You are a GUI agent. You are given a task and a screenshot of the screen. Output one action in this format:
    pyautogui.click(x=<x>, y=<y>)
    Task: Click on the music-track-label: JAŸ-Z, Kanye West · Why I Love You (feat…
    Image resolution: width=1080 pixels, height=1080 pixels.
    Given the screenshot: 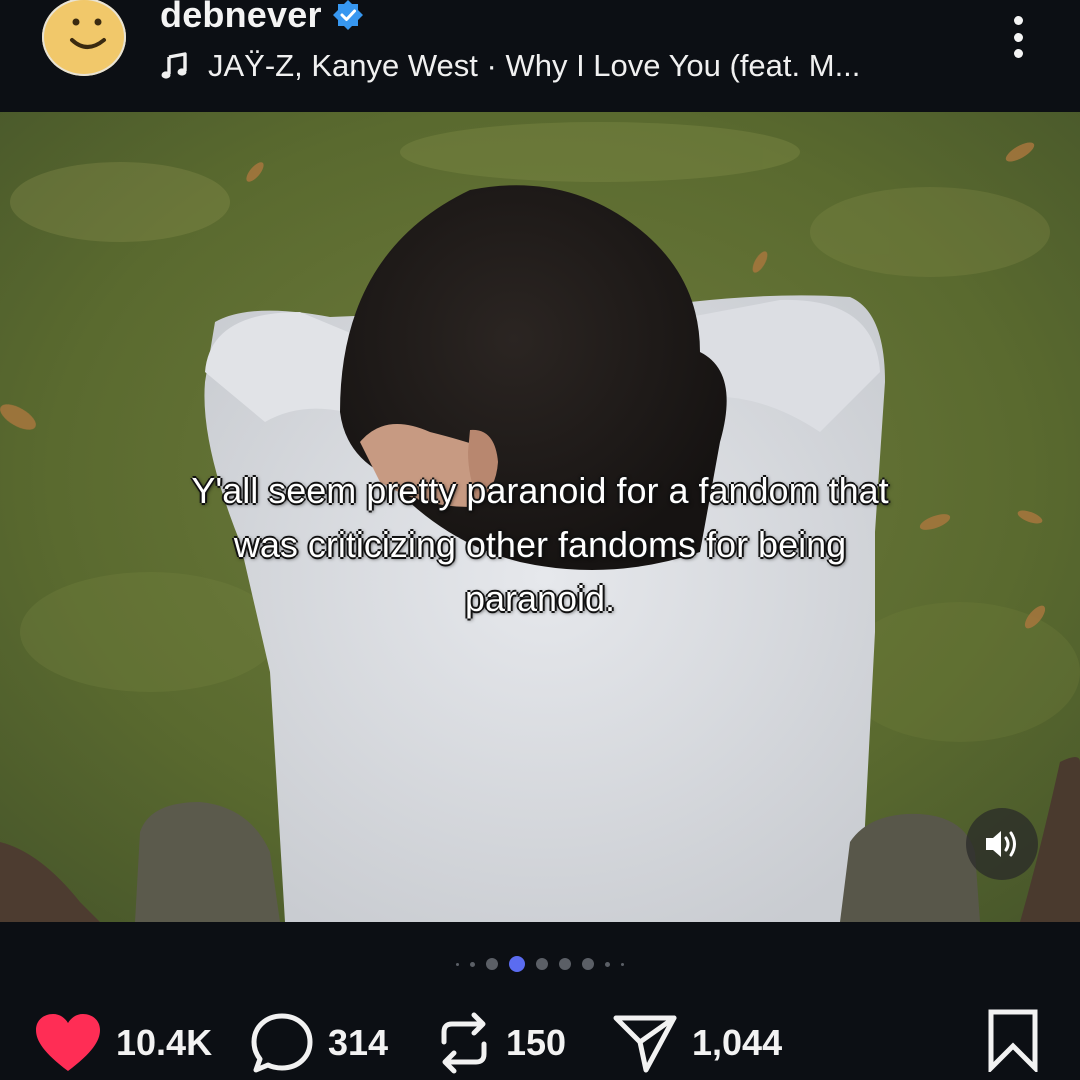 What is the action you would take?
    pyautogui.click(x=534, y=65)
    